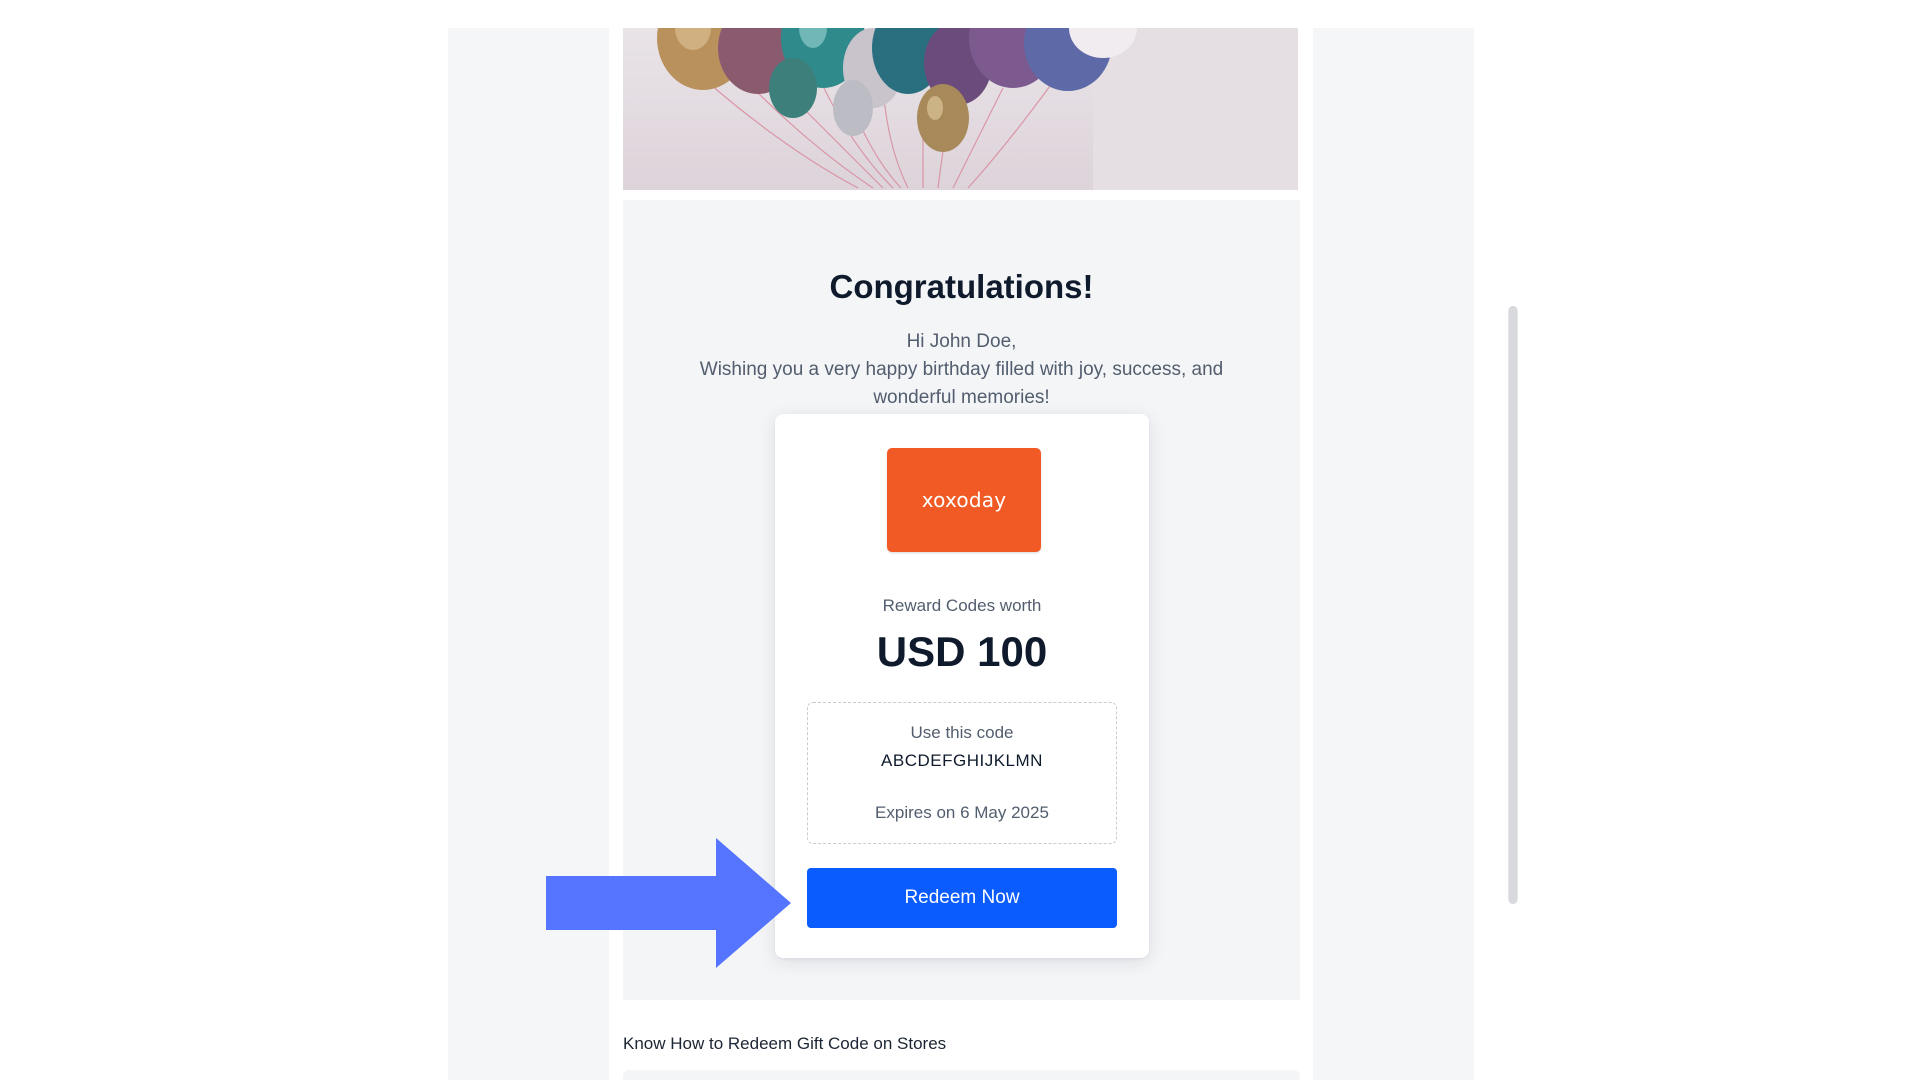 The width and height of the screenshot is (1920, 1080). I want to click on expiry-date: Expires on 6 May 2025, so click(962, 812).